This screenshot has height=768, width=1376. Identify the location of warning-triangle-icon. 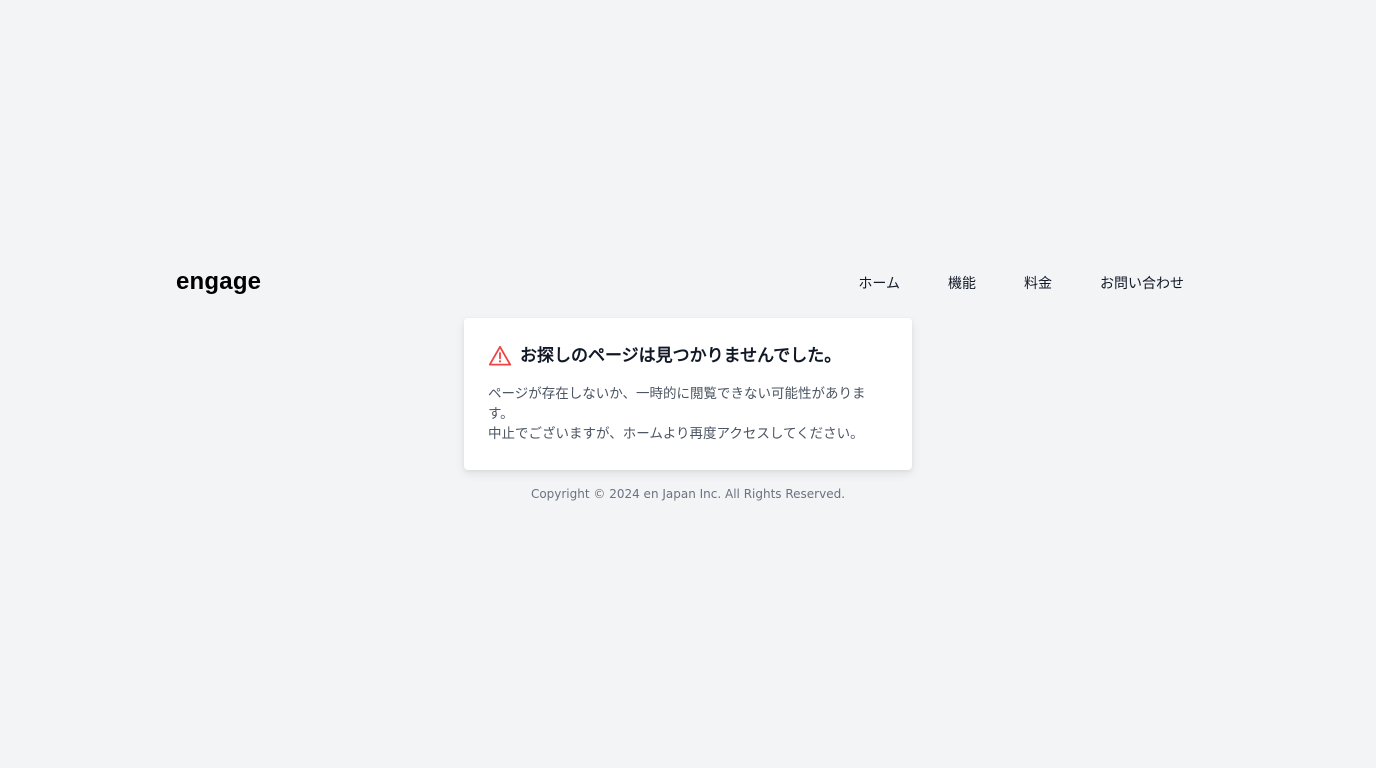
(500, 356).